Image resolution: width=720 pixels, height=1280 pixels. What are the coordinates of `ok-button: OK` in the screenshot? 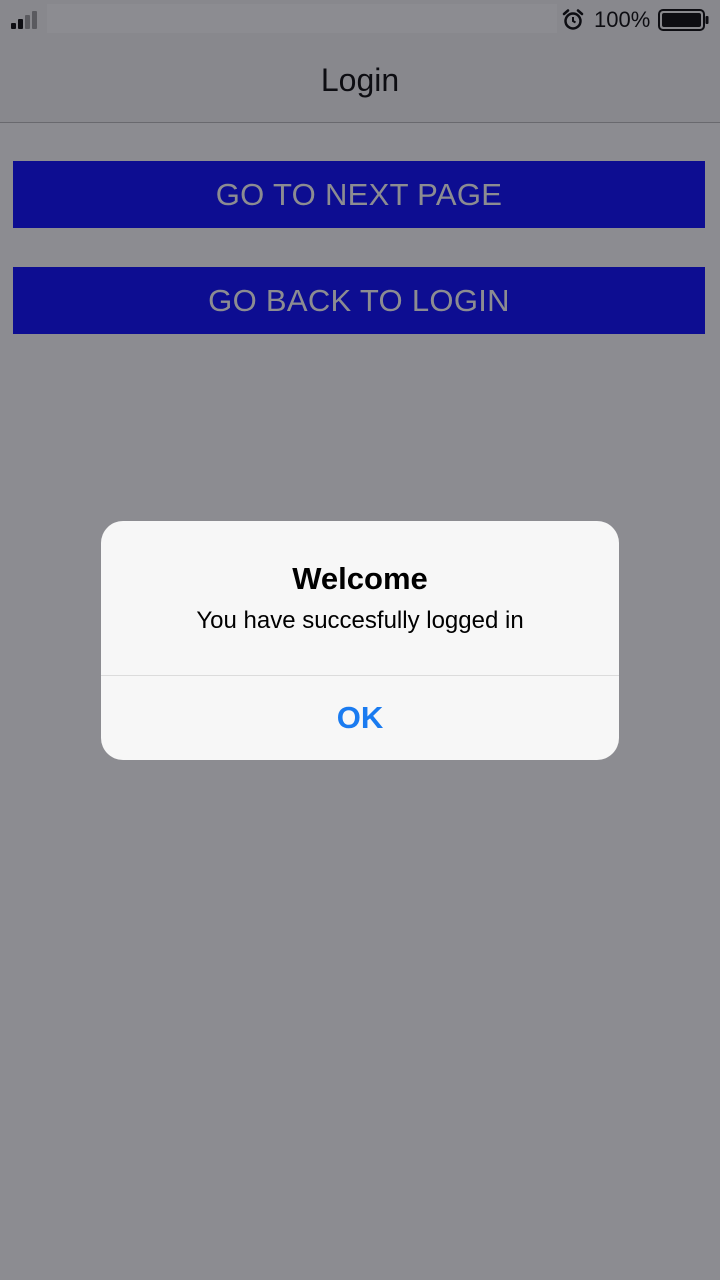 It's located at (360, 718).